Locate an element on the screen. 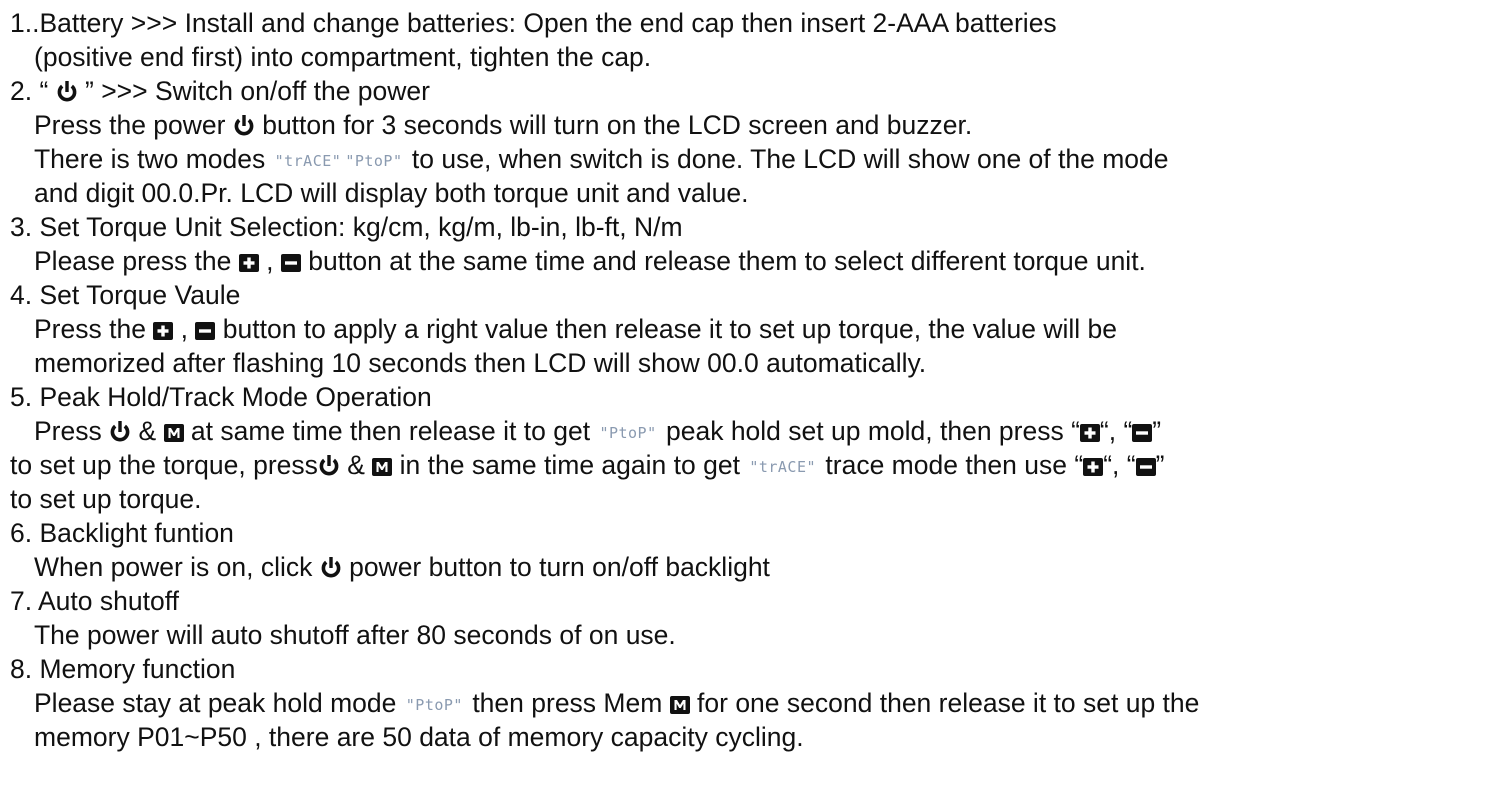 The image size is (1490, 809). item-3-text: Please press the is located at coordinates (136, 261).